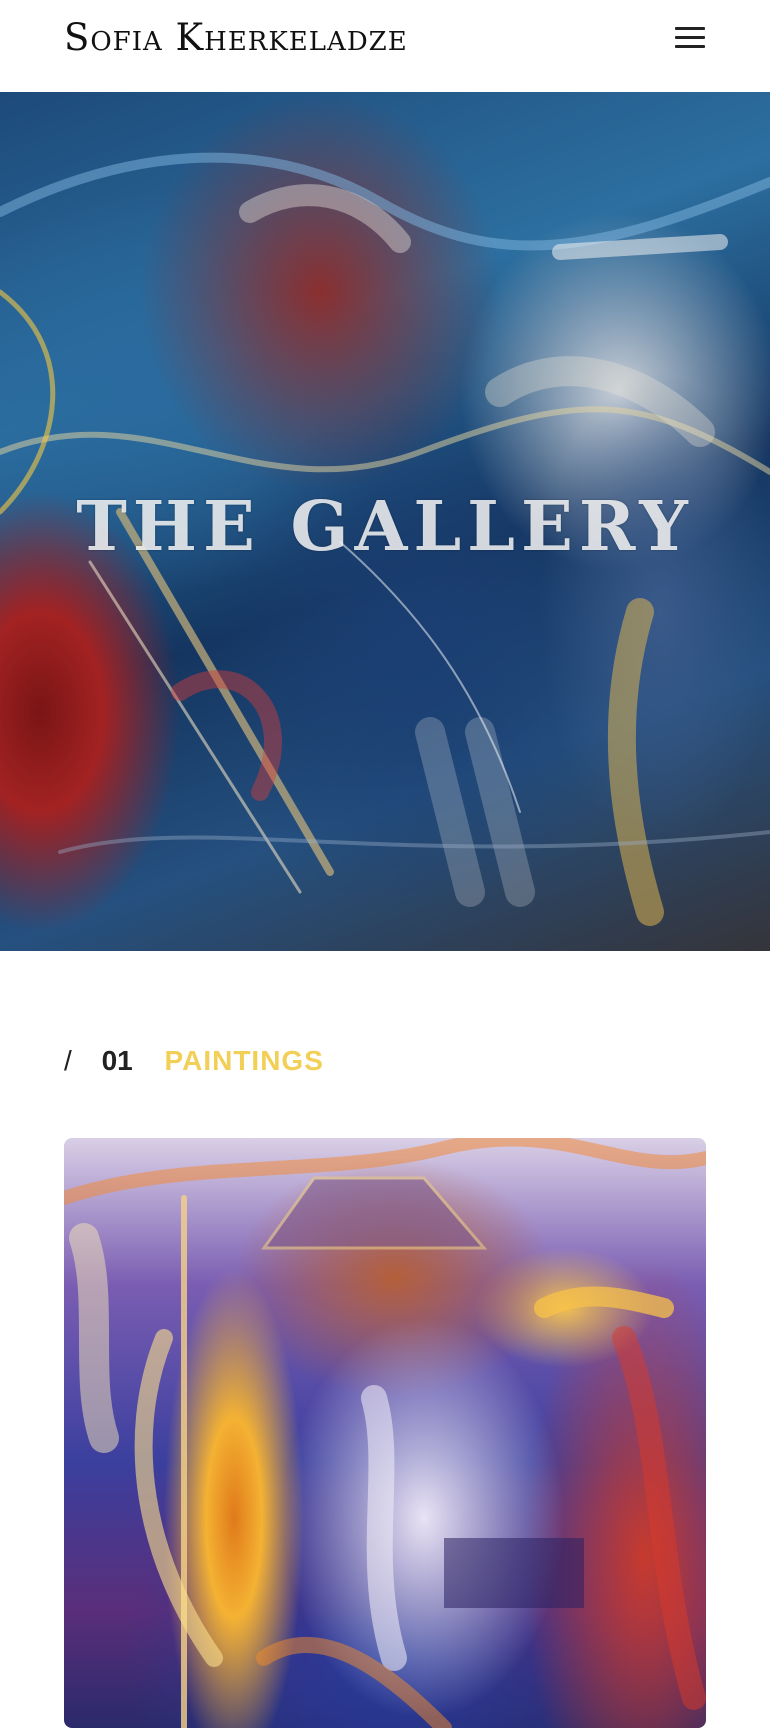 This screenshot has height=1728, width=770. I want to click on site-header: Sofia Kherkeladze, so click(385, 46).